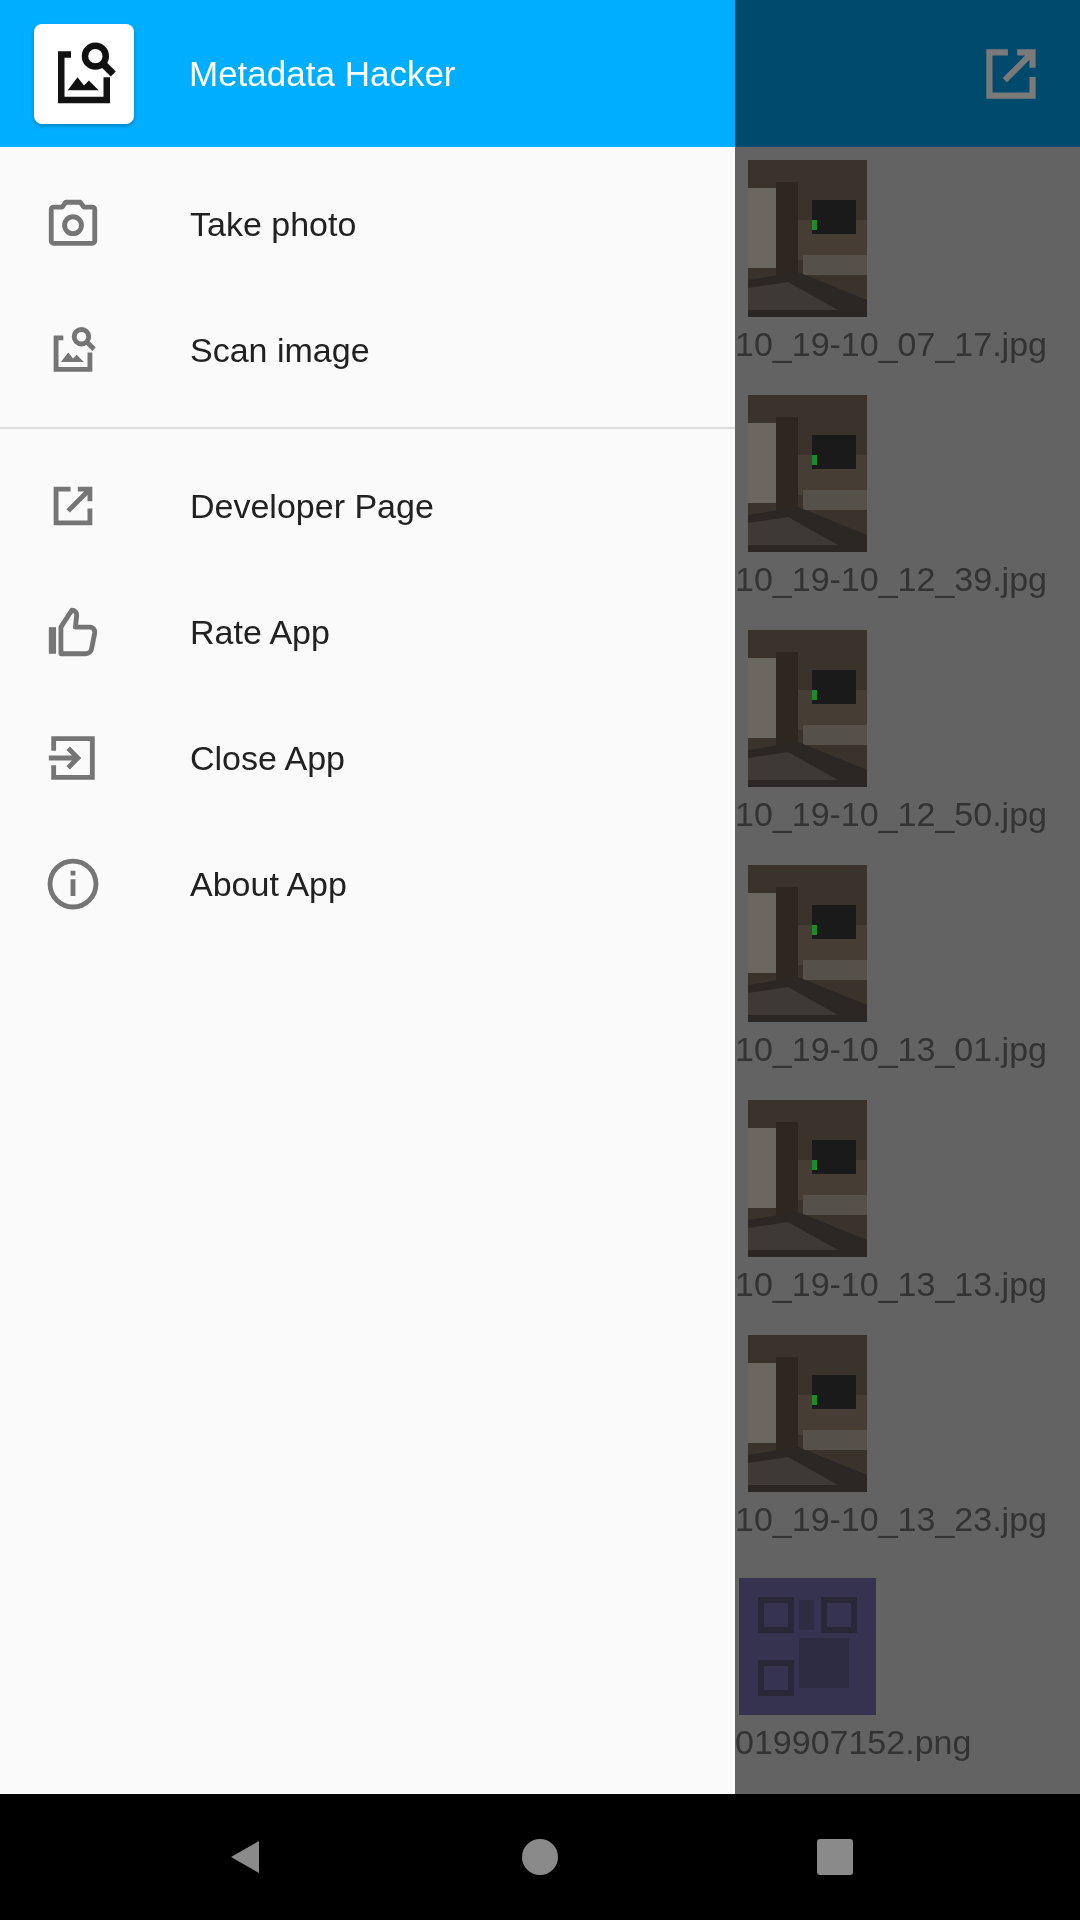  Describe the element at coordinates (367, 758) in the screenshot. I see `drawer-item: Close App` at that location.